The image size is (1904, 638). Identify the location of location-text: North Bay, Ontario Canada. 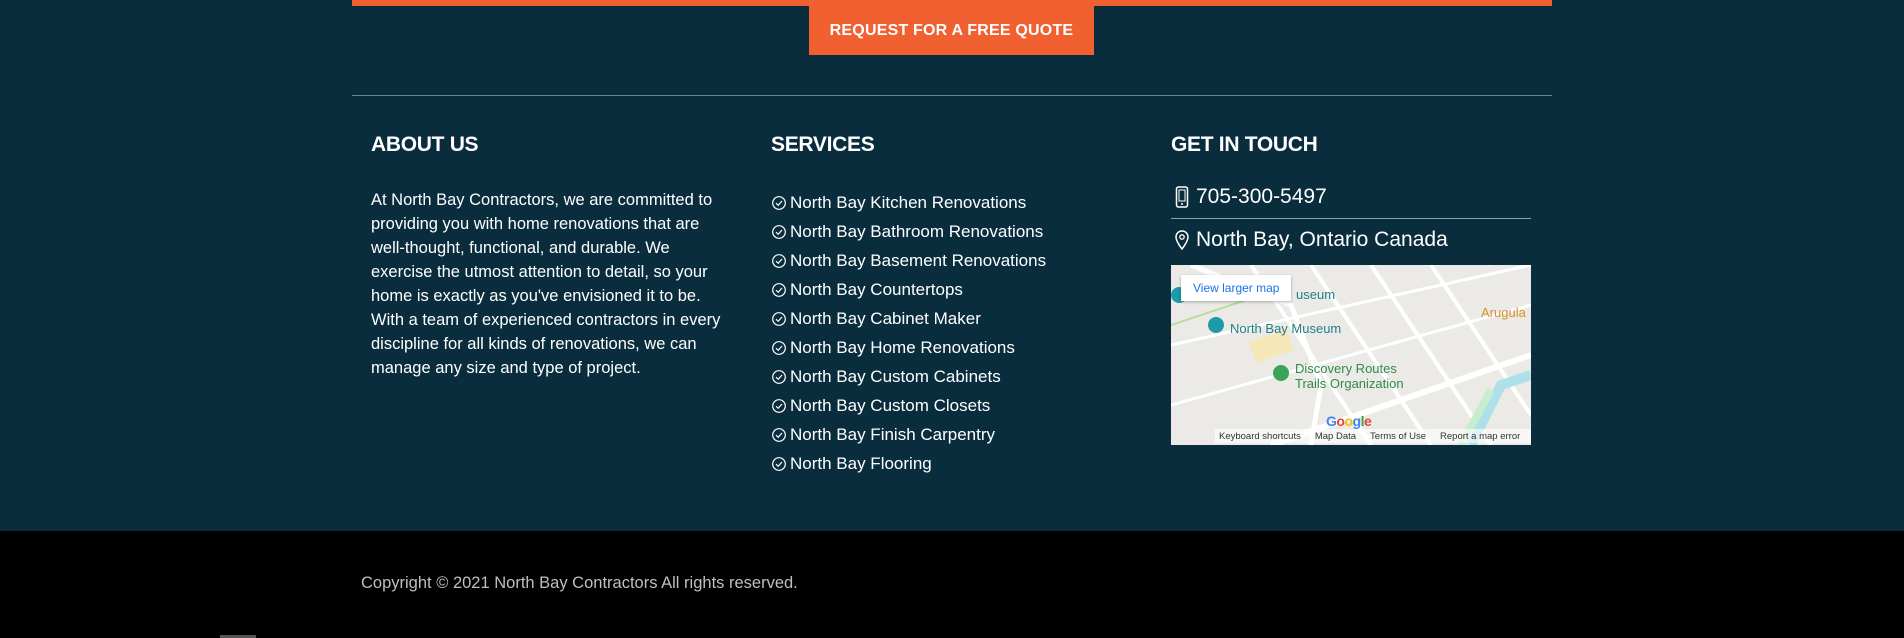
(1322, 239).